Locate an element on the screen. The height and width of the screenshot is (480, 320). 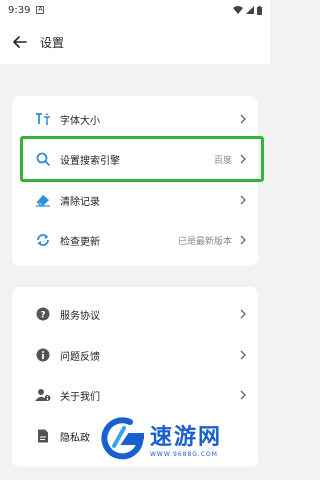
site-watermark: 速游网 WWW.9688G.COM is located at coordinates (185, 438).